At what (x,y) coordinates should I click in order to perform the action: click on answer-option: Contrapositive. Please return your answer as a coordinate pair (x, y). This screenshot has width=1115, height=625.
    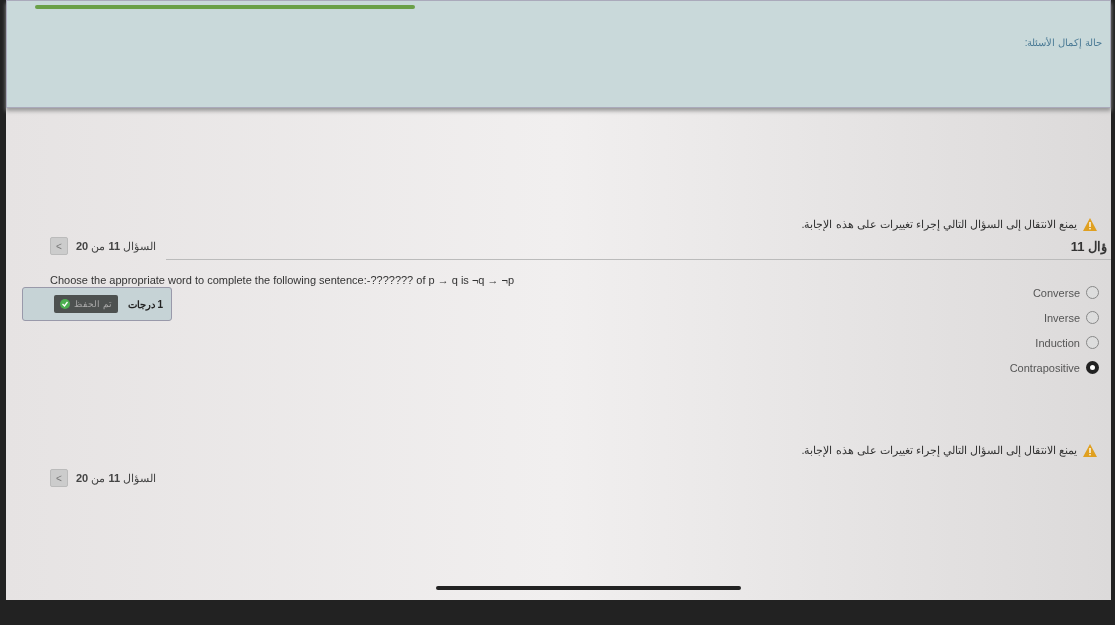
    Looking at the image, I should click on (1054, 367).